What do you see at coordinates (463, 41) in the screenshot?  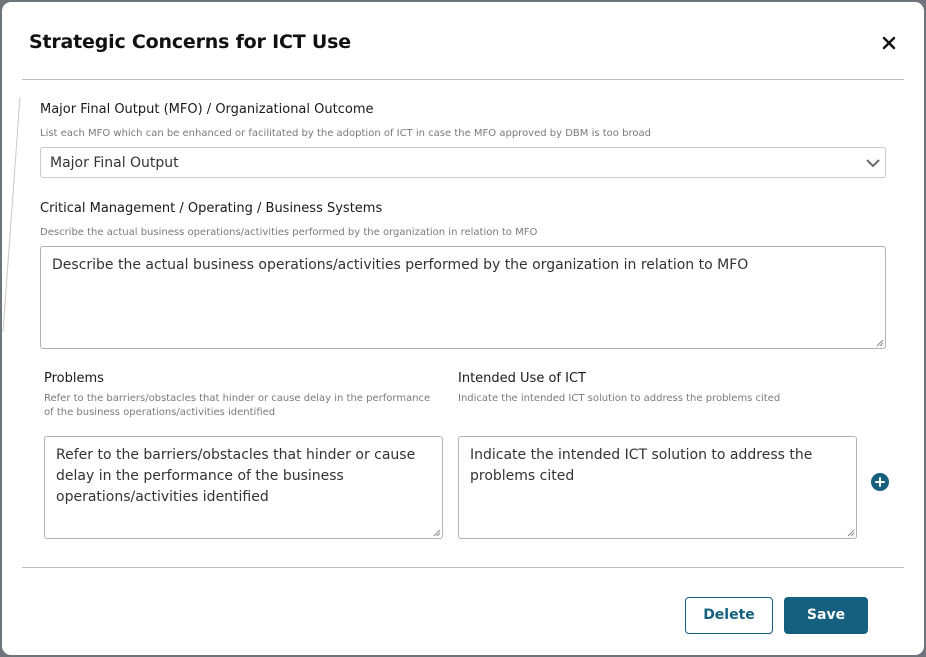 I see `modal-header: Strategic Concerns for ICT Use` at bounding box center [463, 41].